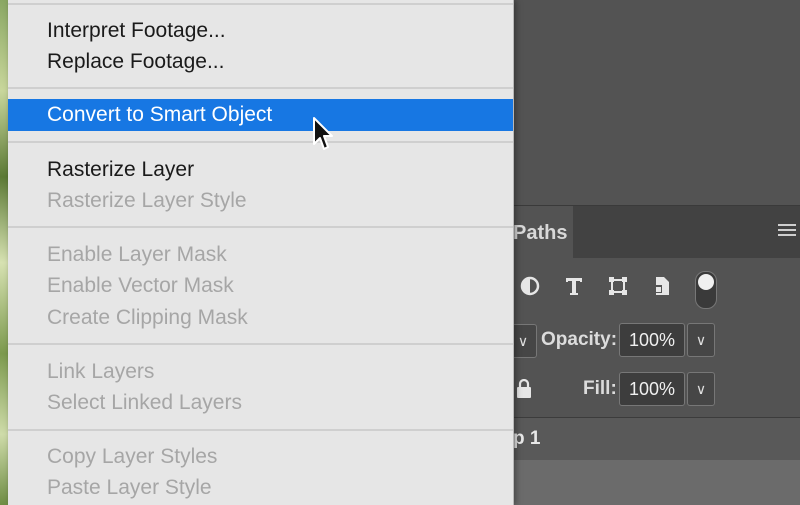  What do you see at coordinates (260, 115) in the screenshot?
I see `menu-item-convert-to-smart-object: Convert to Smart Object` at bounding box center [260, 115].